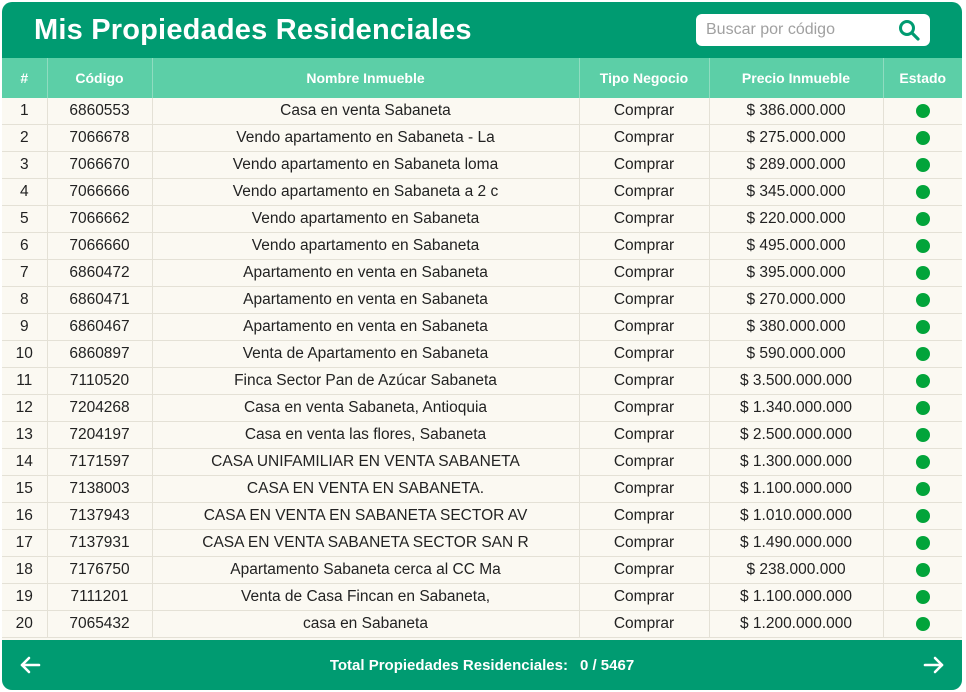 The image size is (966, 692). Describe the element at coordinates (25, 246) in the screenshot. I see `row-number: 6` at that location.